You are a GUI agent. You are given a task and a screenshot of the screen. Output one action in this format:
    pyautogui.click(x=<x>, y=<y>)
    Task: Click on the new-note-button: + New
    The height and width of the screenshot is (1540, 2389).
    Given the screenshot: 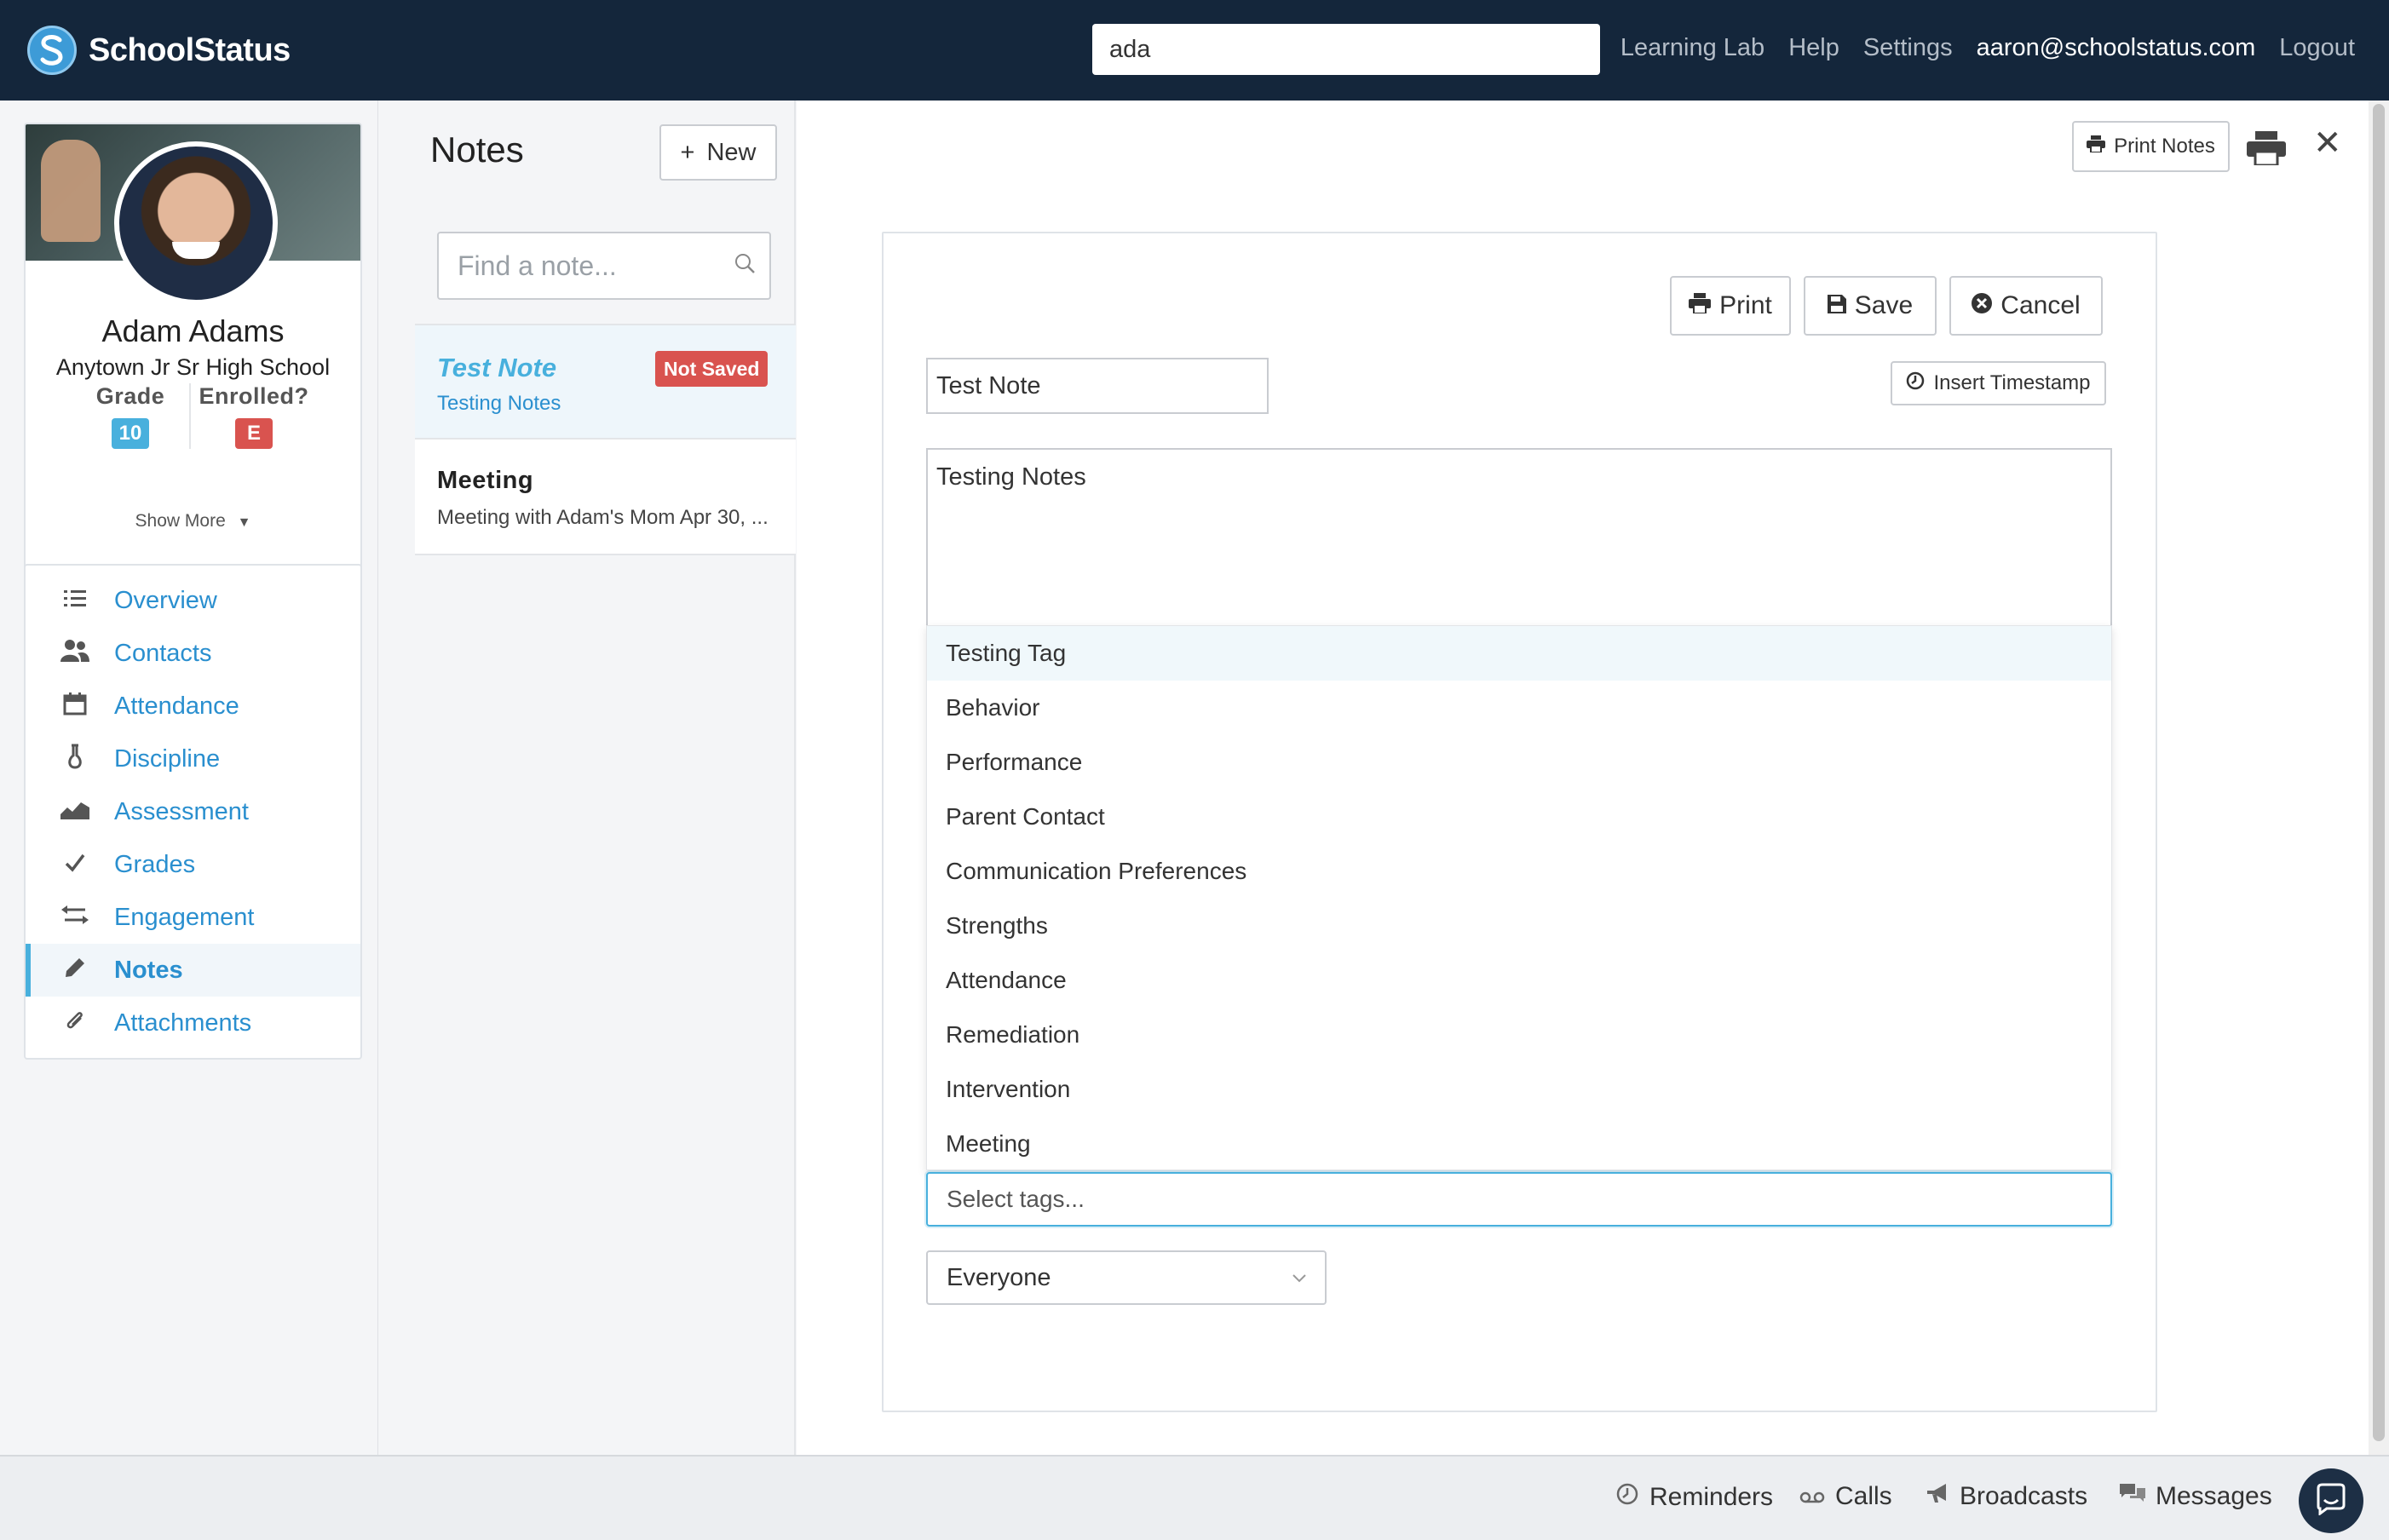 What is the action you would take?
    pyautogui.click(x=718, y=152)
    